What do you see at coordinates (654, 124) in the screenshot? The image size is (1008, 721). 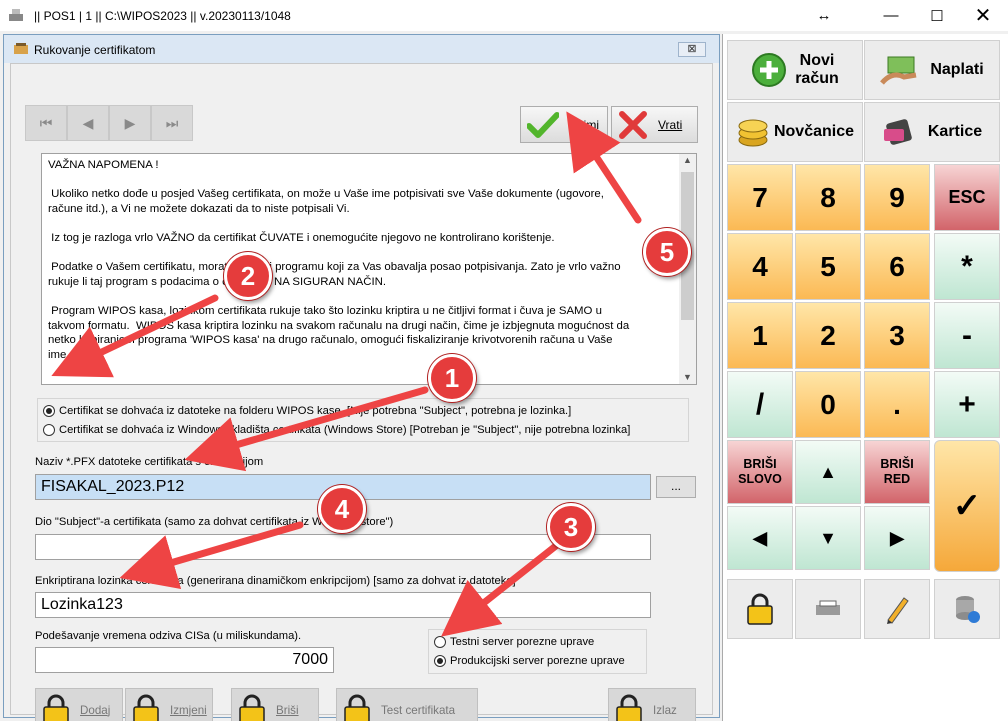 I see `back-button: Vrati` at bounding box center [654, 124].